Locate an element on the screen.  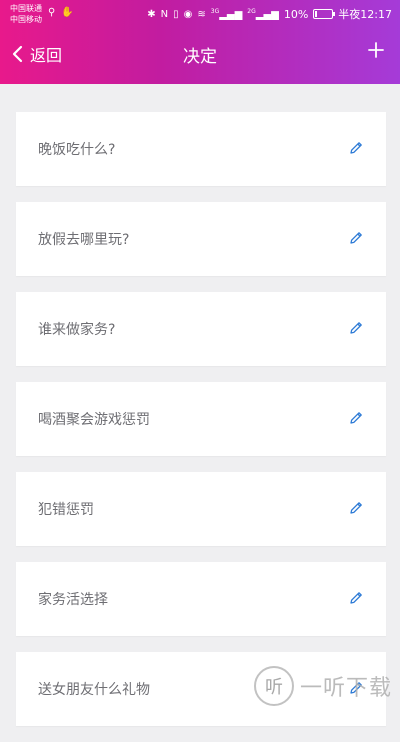
decision-label: 谁来做家务? is located at coordinates (76, 329).